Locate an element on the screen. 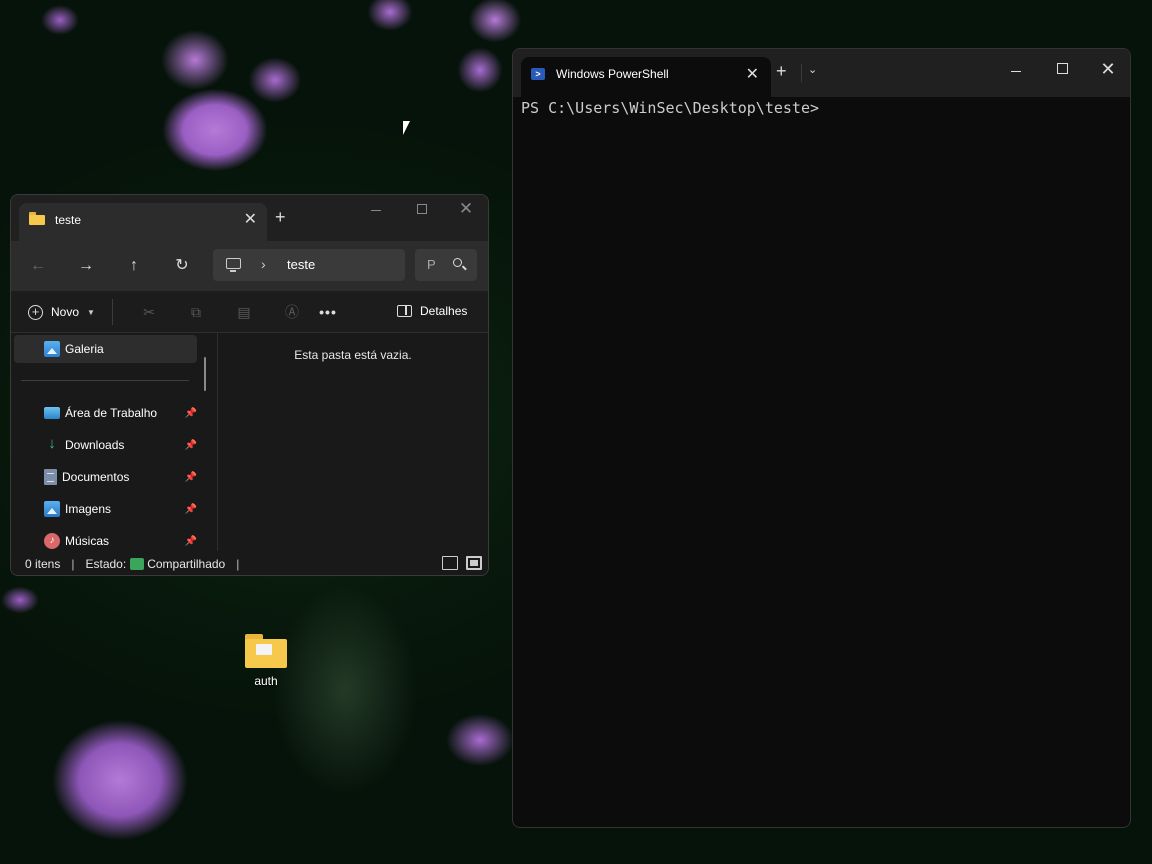 This screenshot has height=864, width=1152. state-value: Compartilhado is located at coordinates (186, 564).